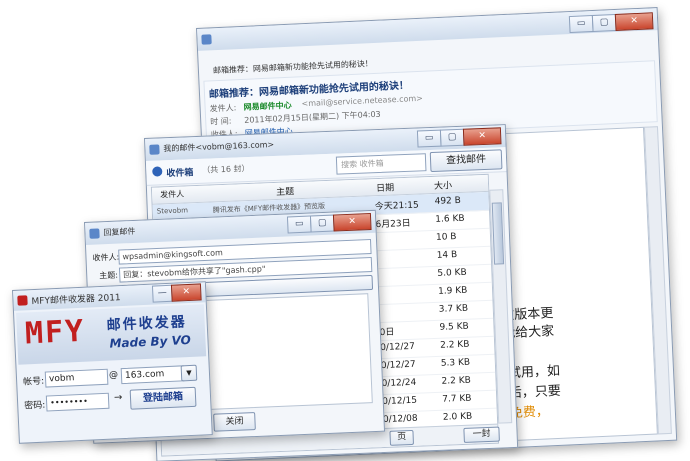 The width and height of the screenshot is (690, 461). What do you see at coordinates (163, 398) in the screenshot?
I see `login-button: 登陆邮箱` at bounding box center [163, 398].